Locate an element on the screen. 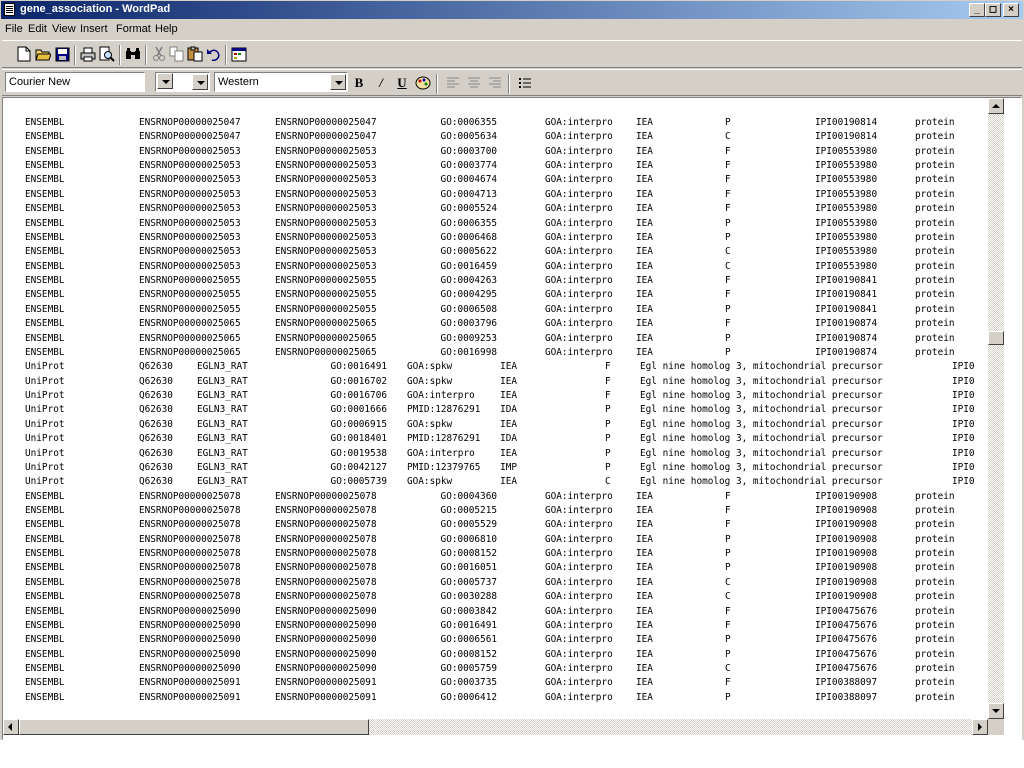 This screenshot has height=768, width=1024. menu-edit: Edit is located at coordinates (37, 29).